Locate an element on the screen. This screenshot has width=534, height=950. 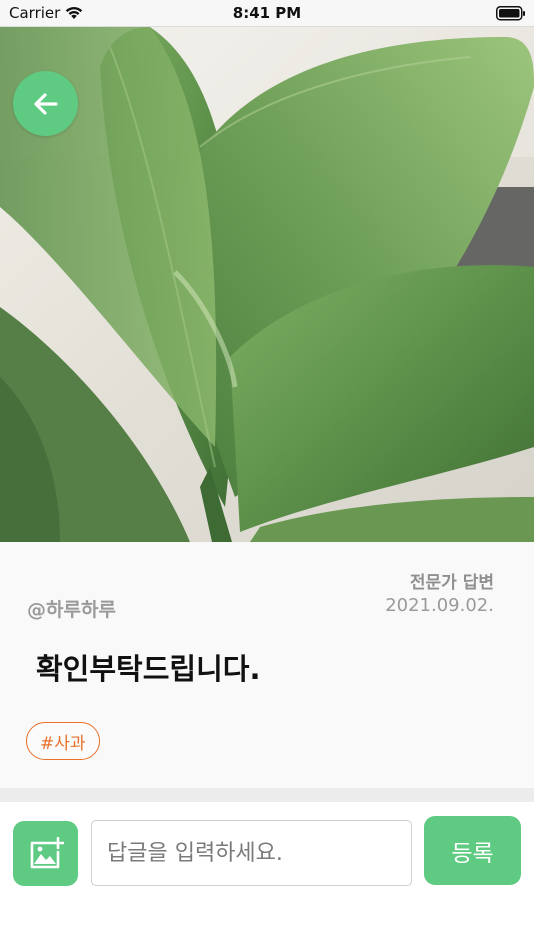
status-time: 8:41 PM is located at coordinates (267, 13).